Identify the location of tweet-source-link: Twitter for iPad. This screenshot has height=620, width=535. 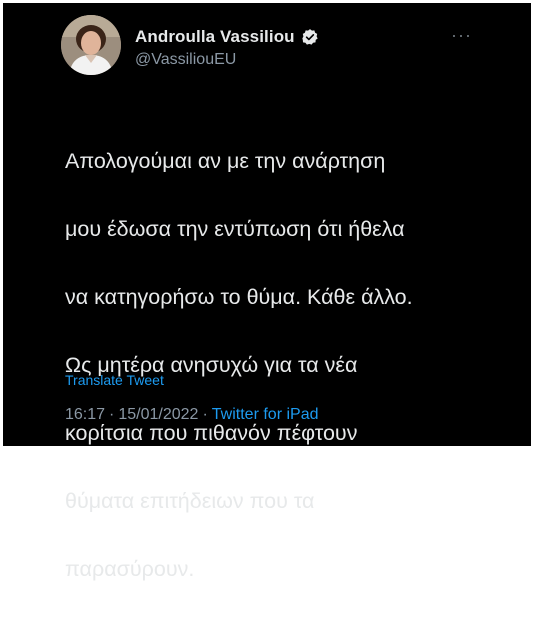
(265, 415).